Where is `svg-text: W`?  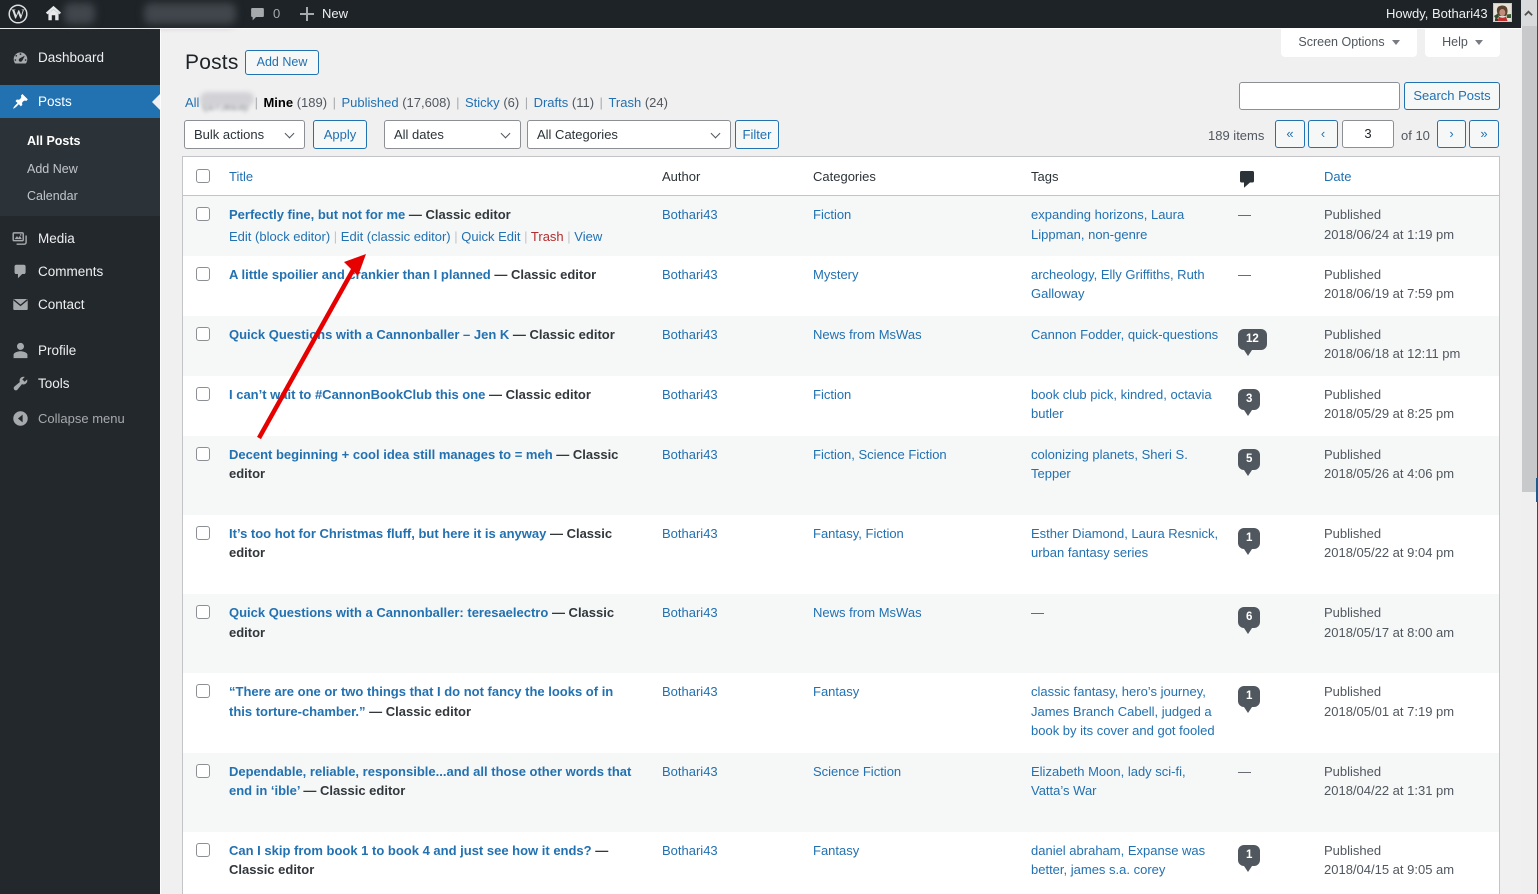 svg-text: W is located at coordinates (18, 14).